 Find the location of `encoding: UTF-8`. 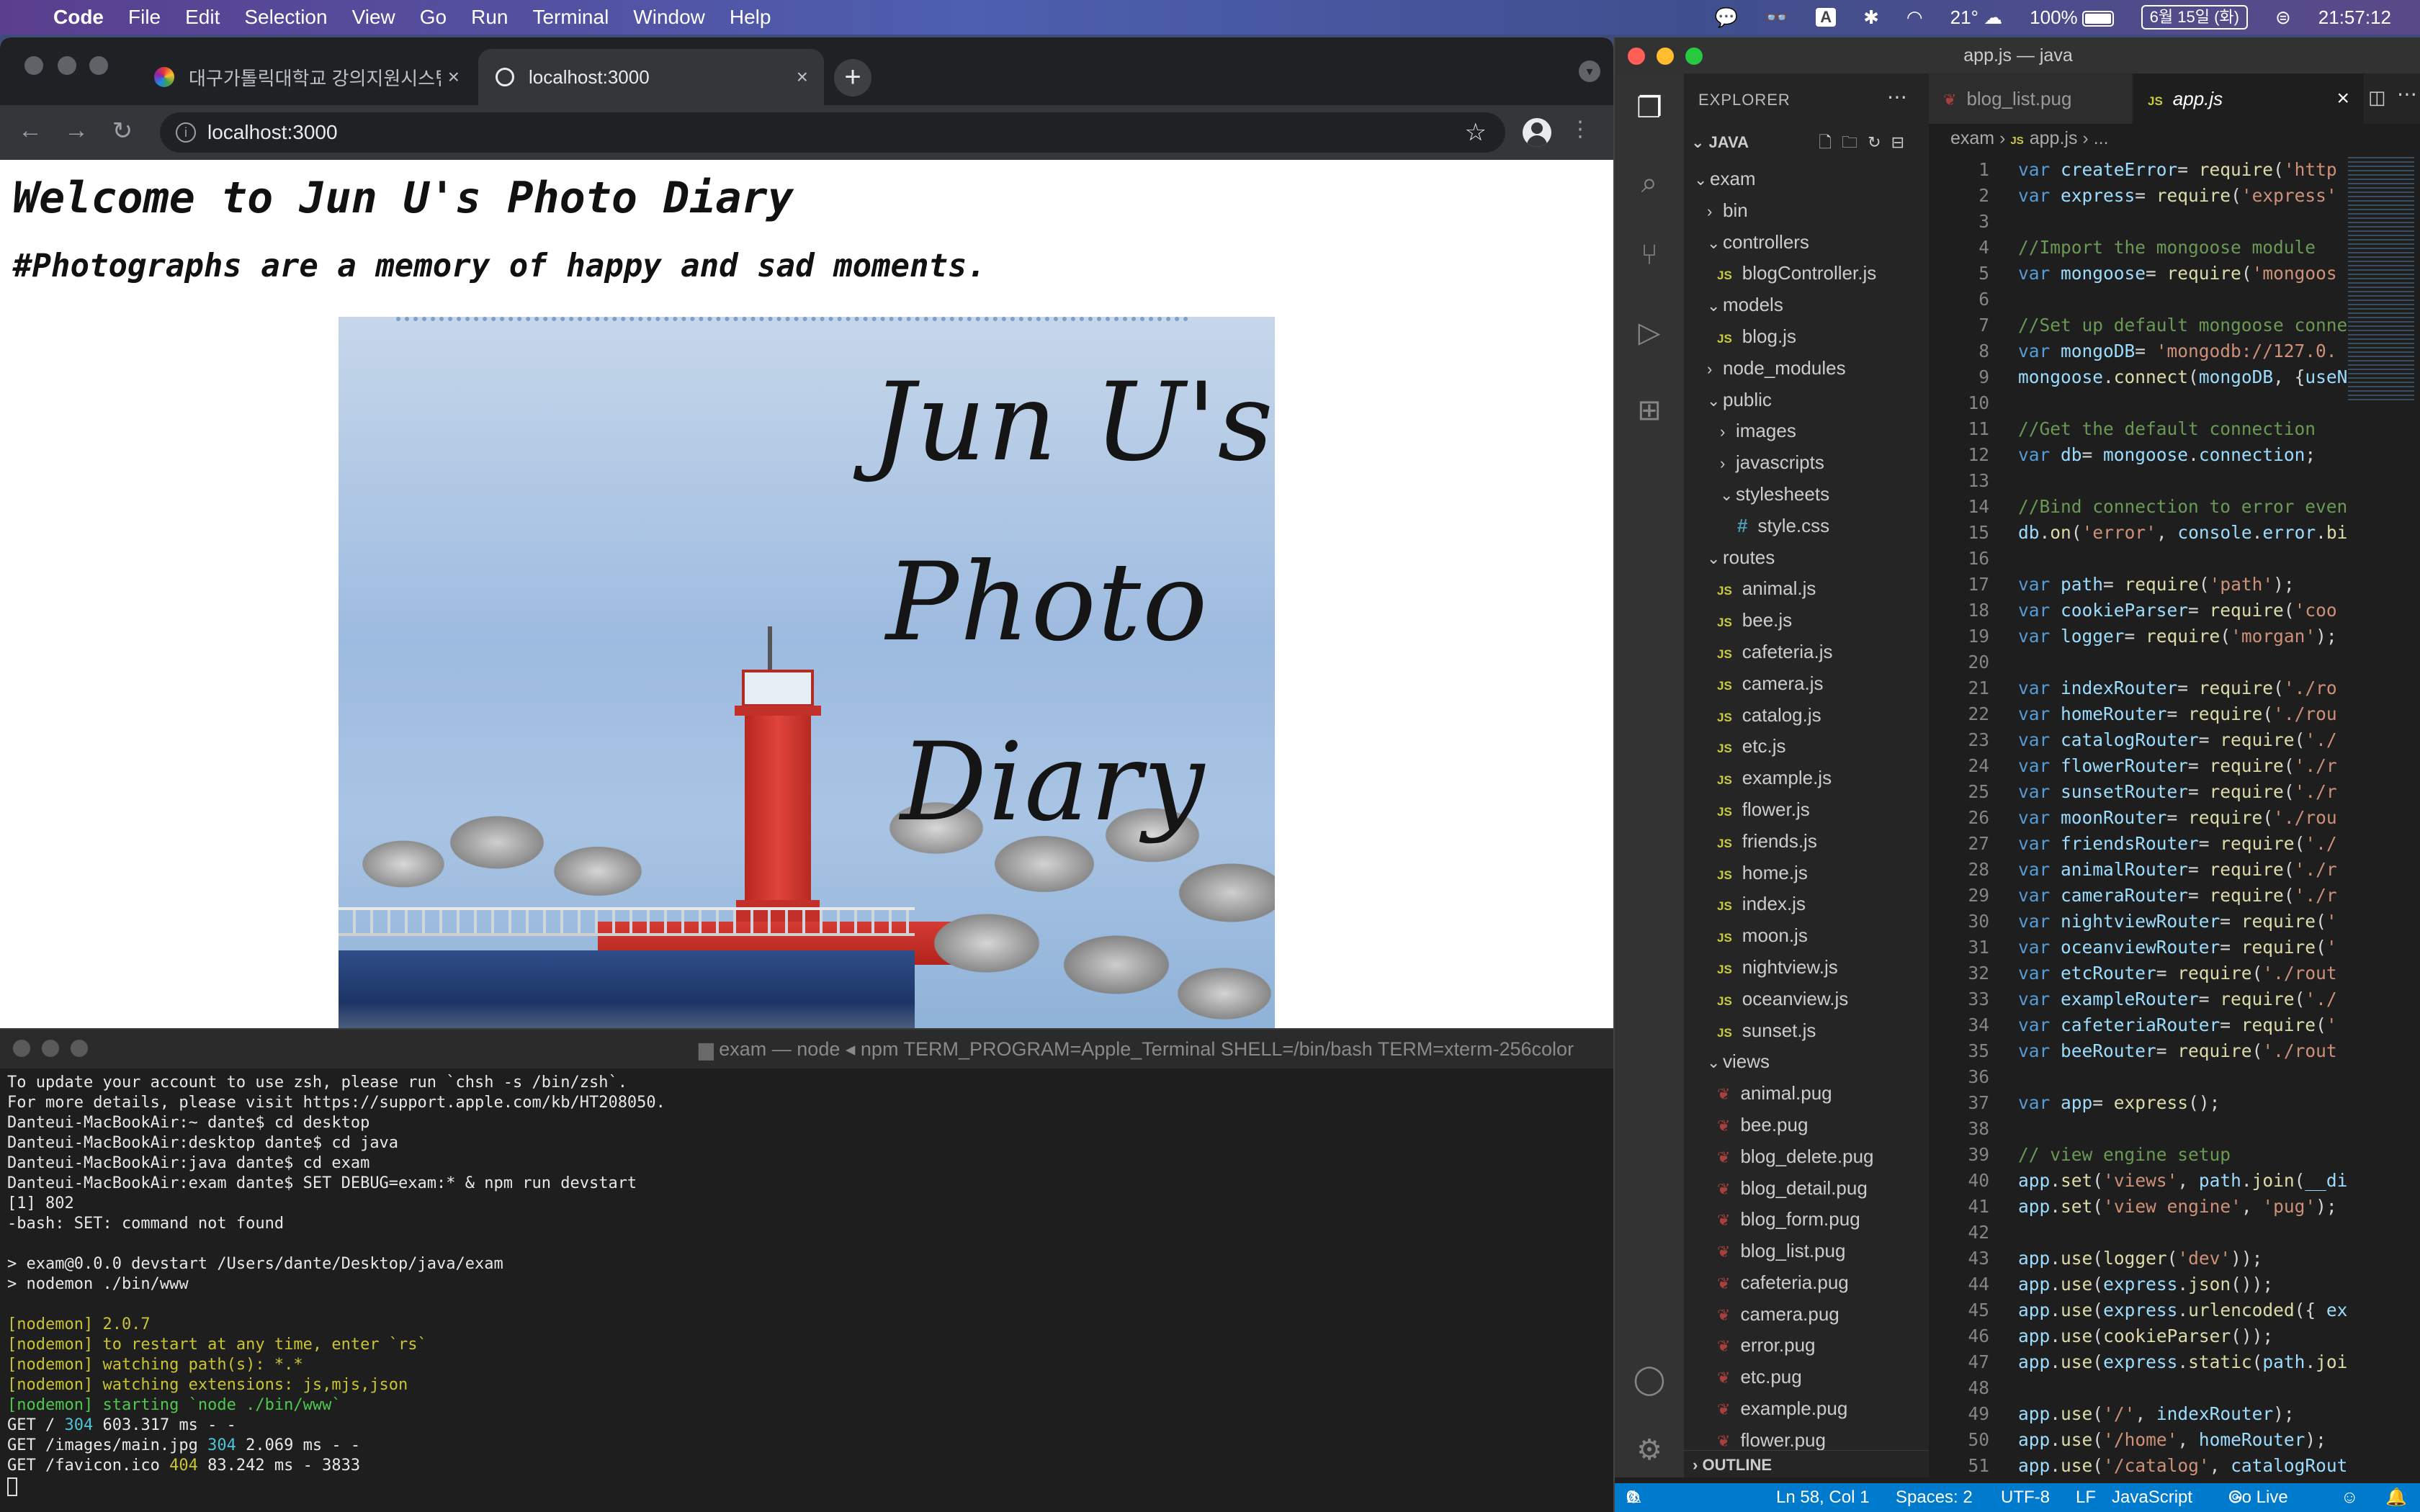

encoding: UTF-8 is located at coordinates (2025, 1497).